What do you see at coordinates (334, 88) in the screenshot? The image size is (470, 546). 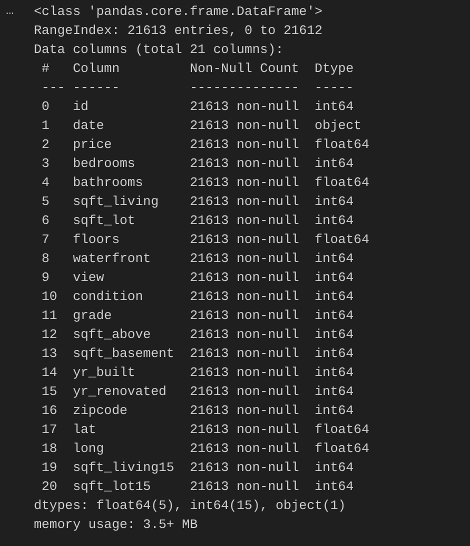 I see `header-rule: -----` at bounding box center [334, 88].